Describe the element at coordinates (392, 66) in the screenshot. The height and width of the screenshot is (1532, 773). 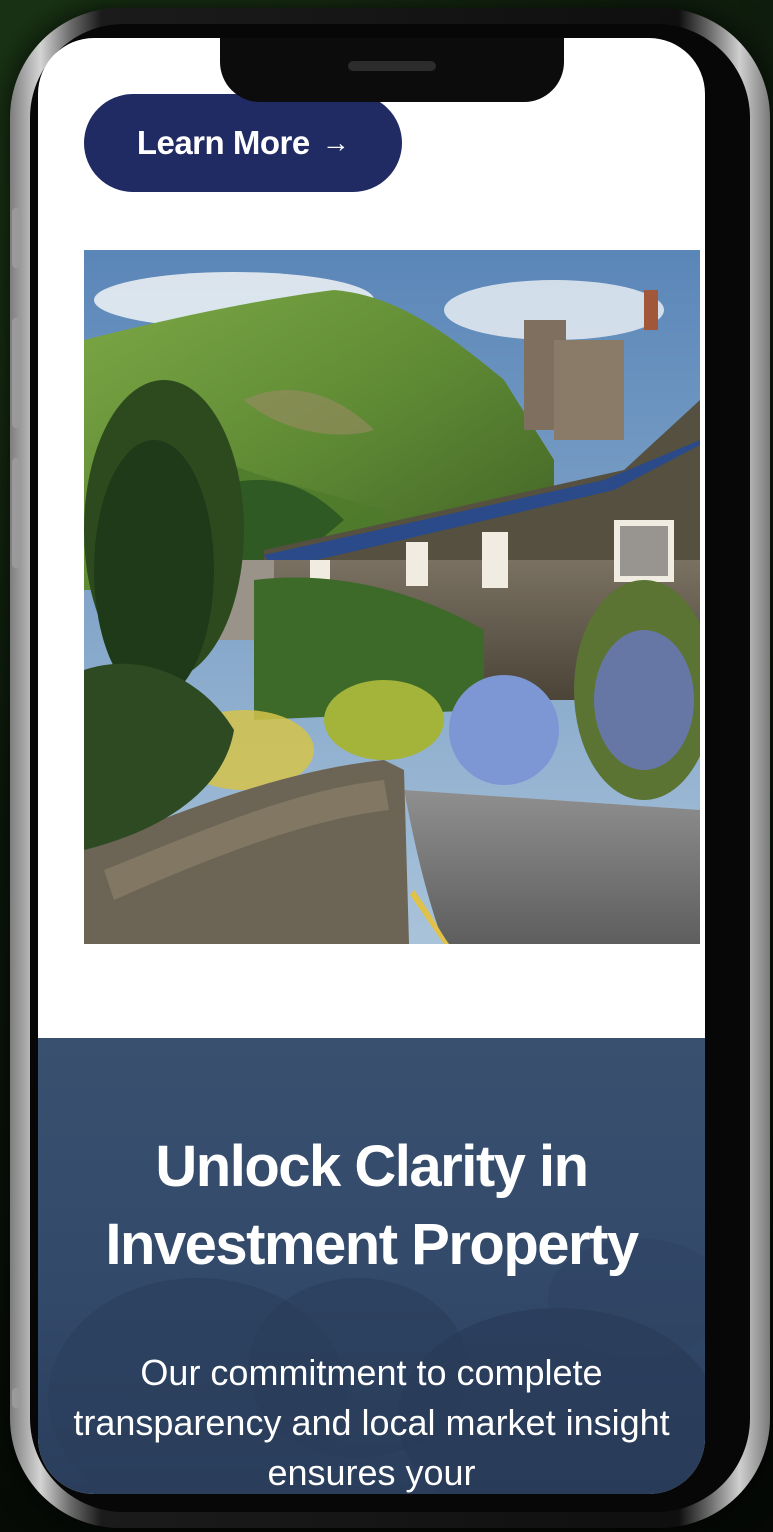
I see `speaker-grille` at that location.